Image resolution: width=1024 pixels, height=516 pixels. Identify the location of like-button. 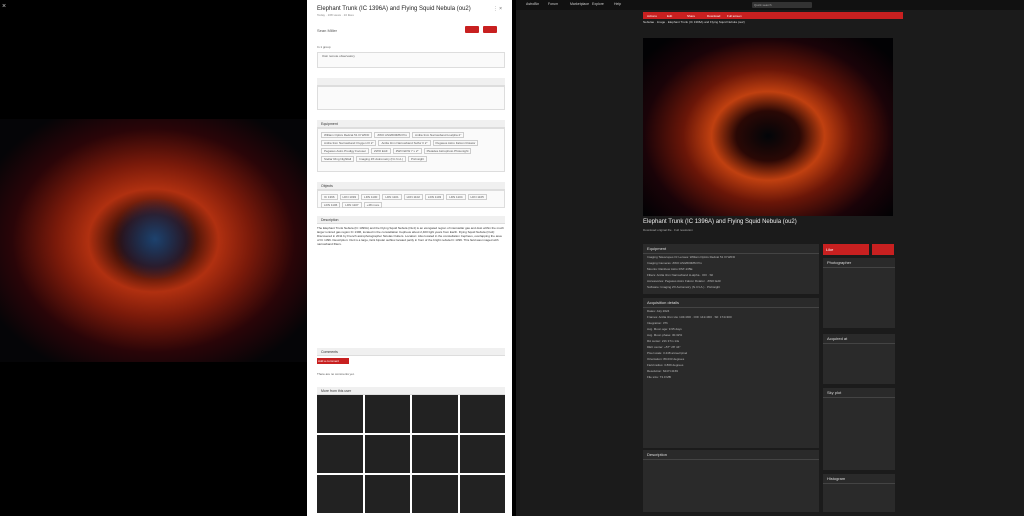
(472, 29).